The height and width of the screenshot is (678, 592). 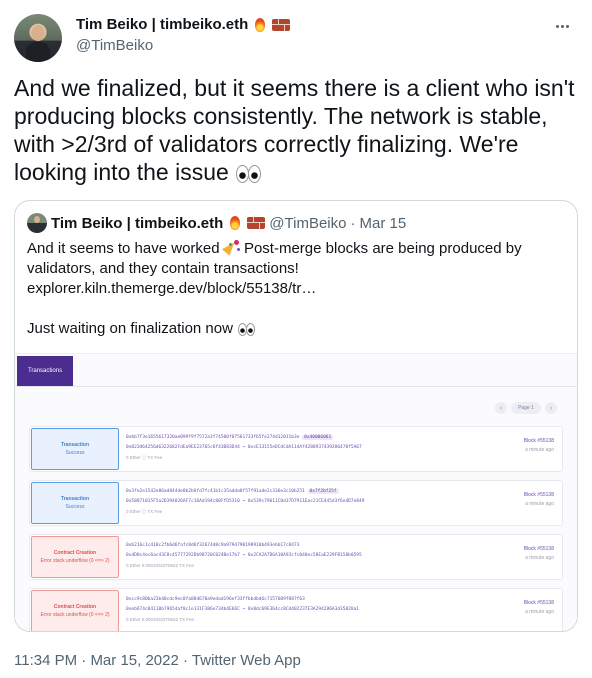 I want to click on party-popper-emoji-icon, so click(x=232, y=247).